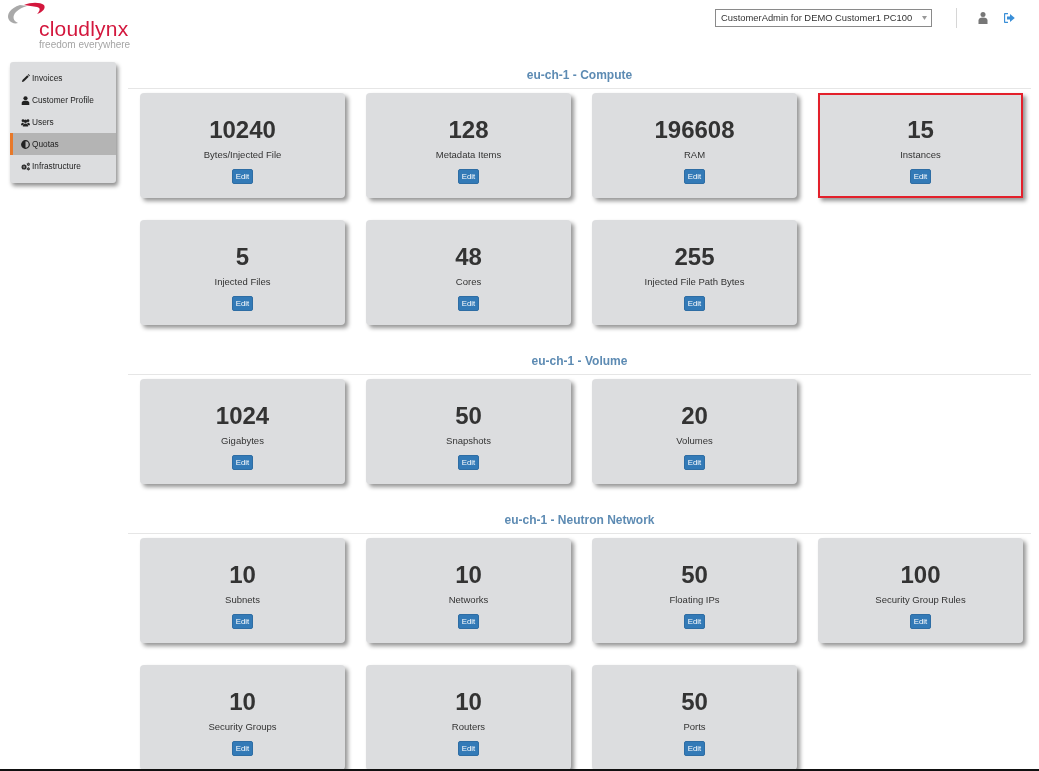  Describe the element at coordinates (823, 18) in the screenshot. I see `account-select: CustomerAdmin for DEMO Customer1 PC100` at that location.